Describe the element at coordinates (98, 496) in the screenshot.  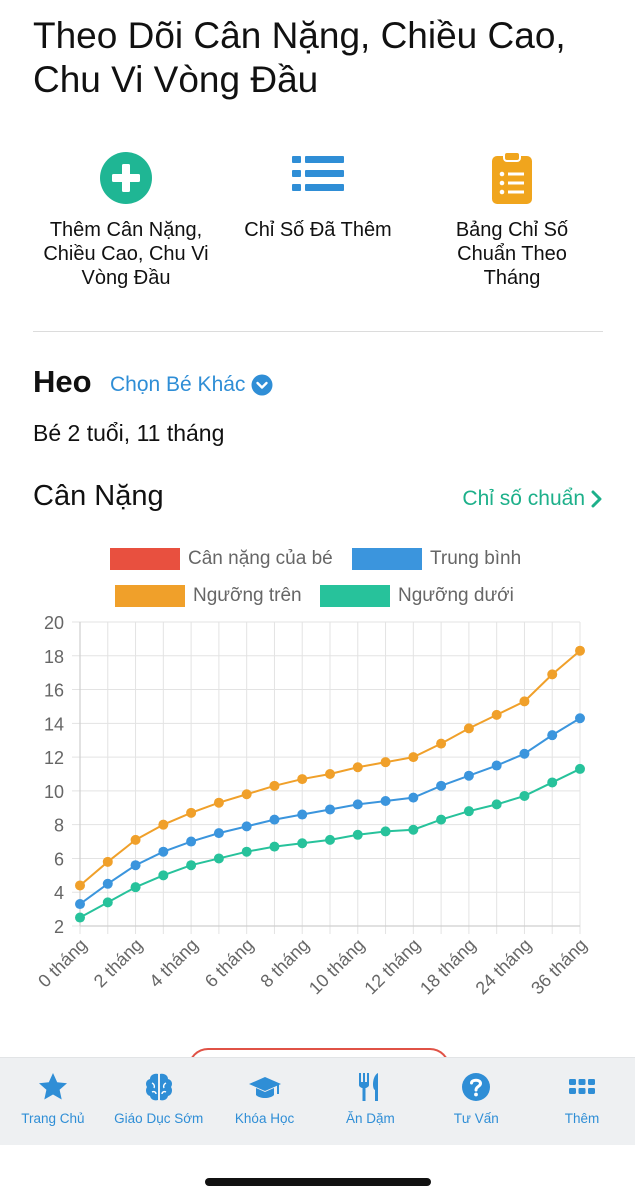
I see `weight-section-title: Cân Nặng` at that location.